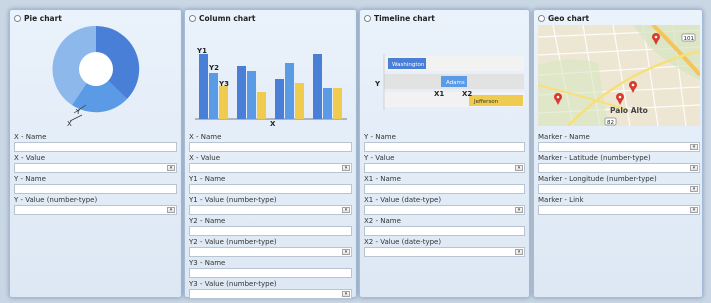  I want to click on timeline-field-label: Y - Value, so click(379, 158).